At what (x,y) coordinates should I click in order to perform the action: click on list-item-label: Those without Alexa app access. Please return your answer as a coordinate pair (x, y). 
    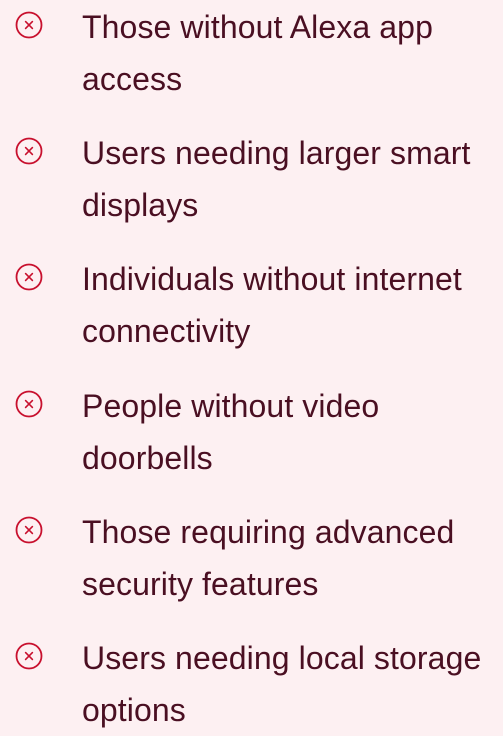
    Looking at the image, I should click on (257, 53).